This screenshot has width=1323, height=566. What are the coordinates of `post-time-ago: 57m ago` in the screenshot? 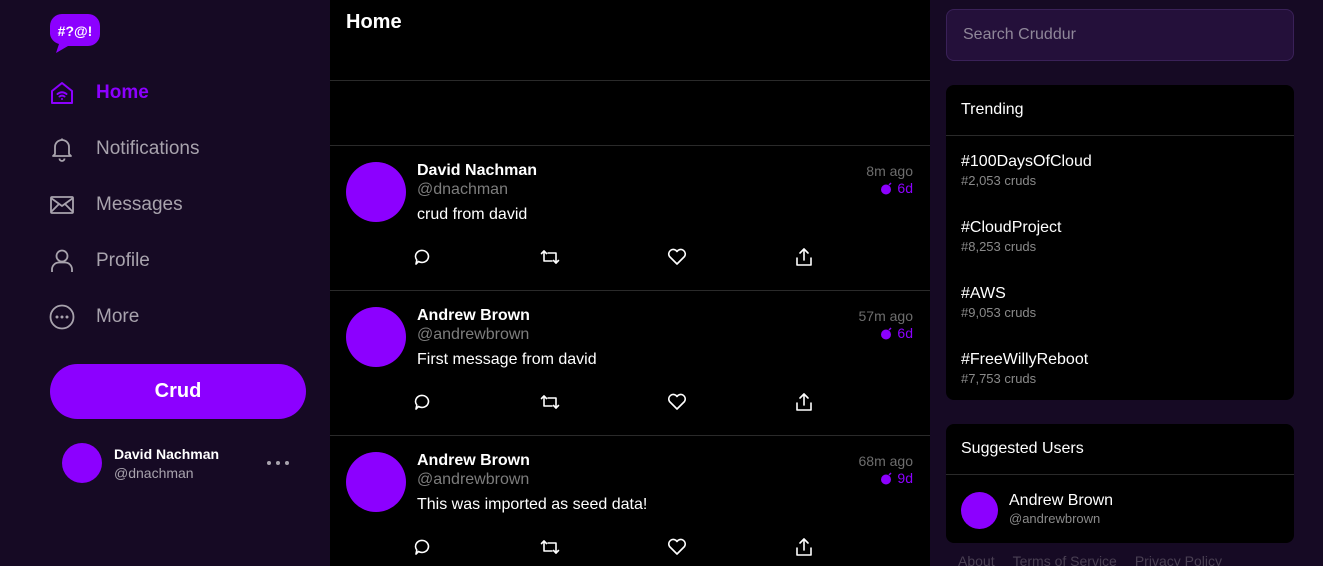 It's located at (885, 316).